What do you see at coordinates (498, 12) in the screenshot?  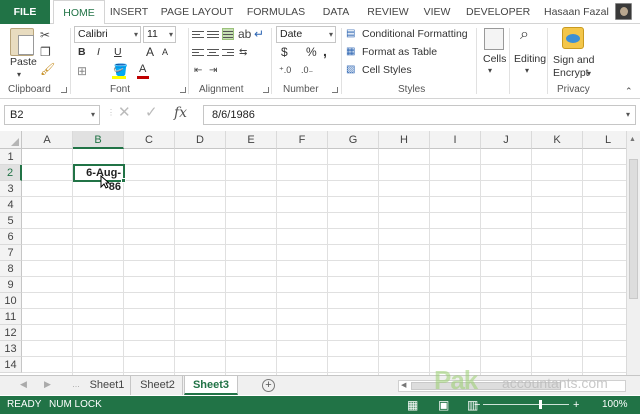 I see `tab-developer: DEVELOPER` at bounding box center [498, 12].